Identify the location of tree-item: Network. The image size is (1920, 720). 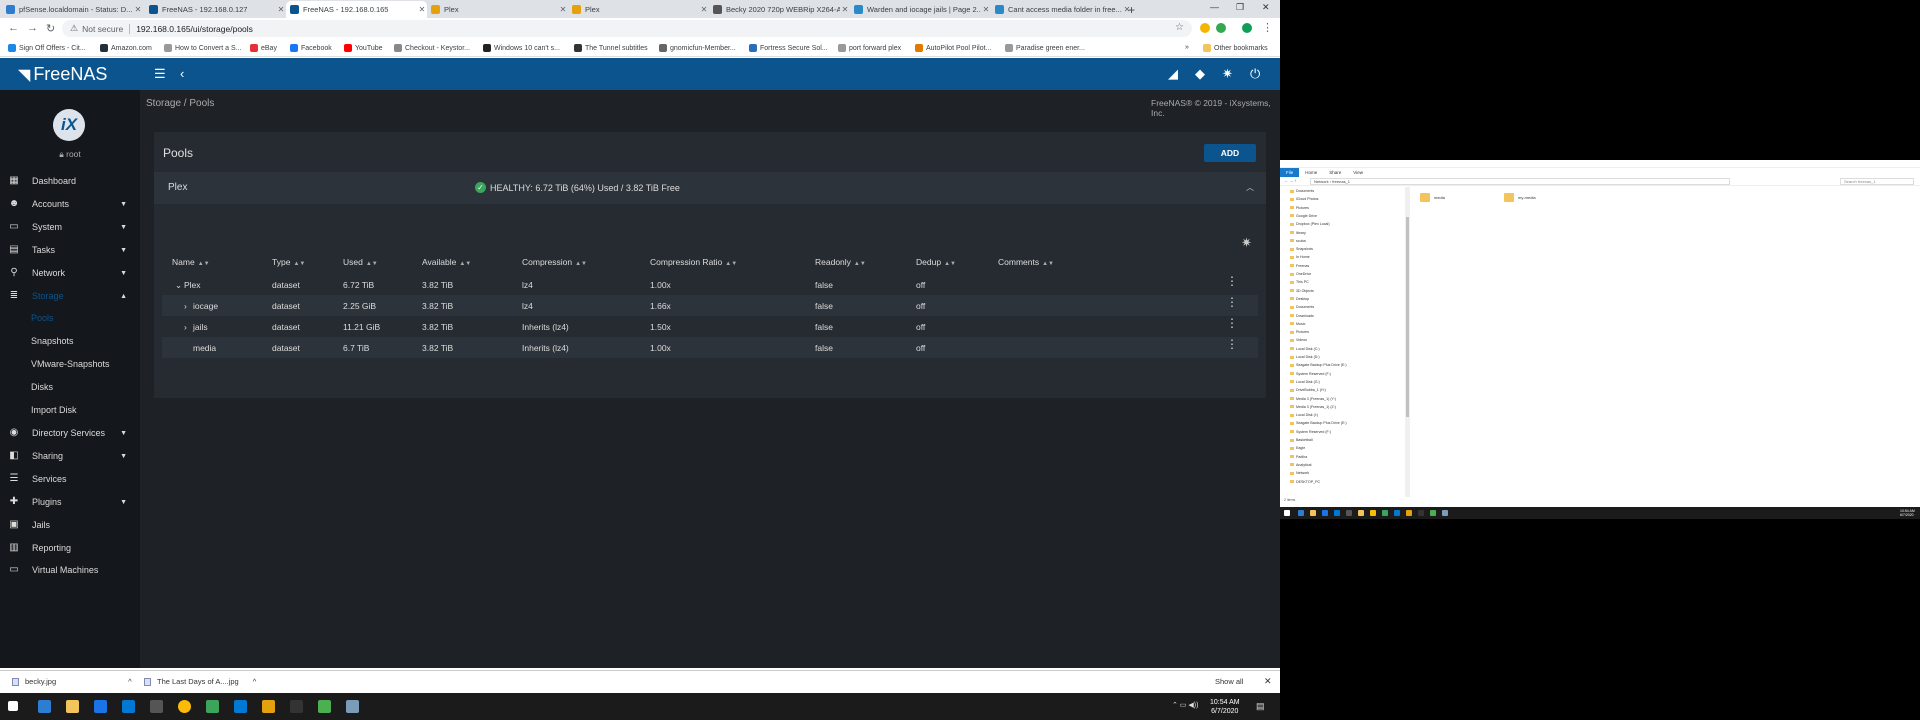
(1299, 473).